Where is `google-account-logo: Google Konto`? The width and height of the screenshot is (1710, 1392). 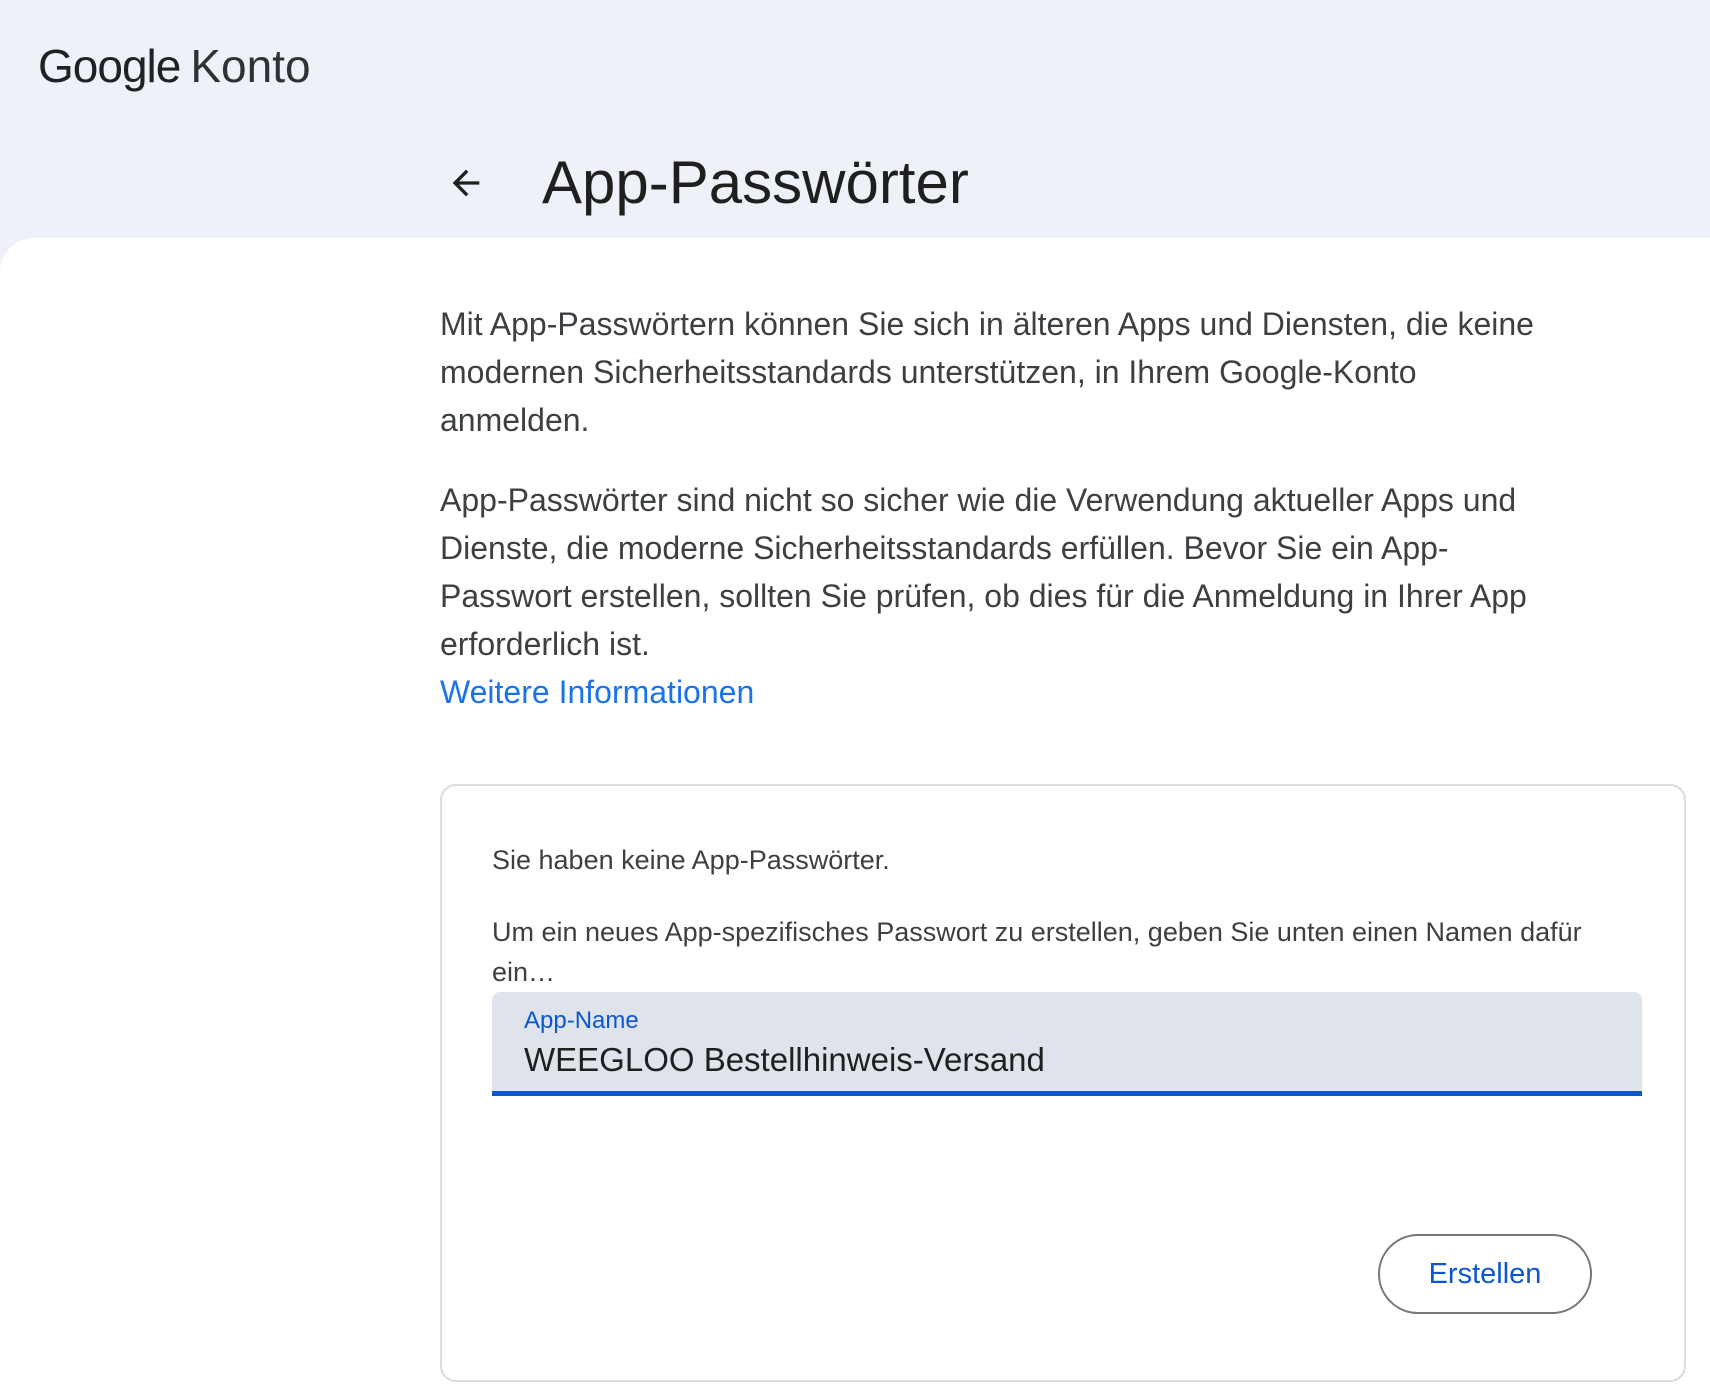
google-account-logo: Google Konto is located at coordinates (174, 66).